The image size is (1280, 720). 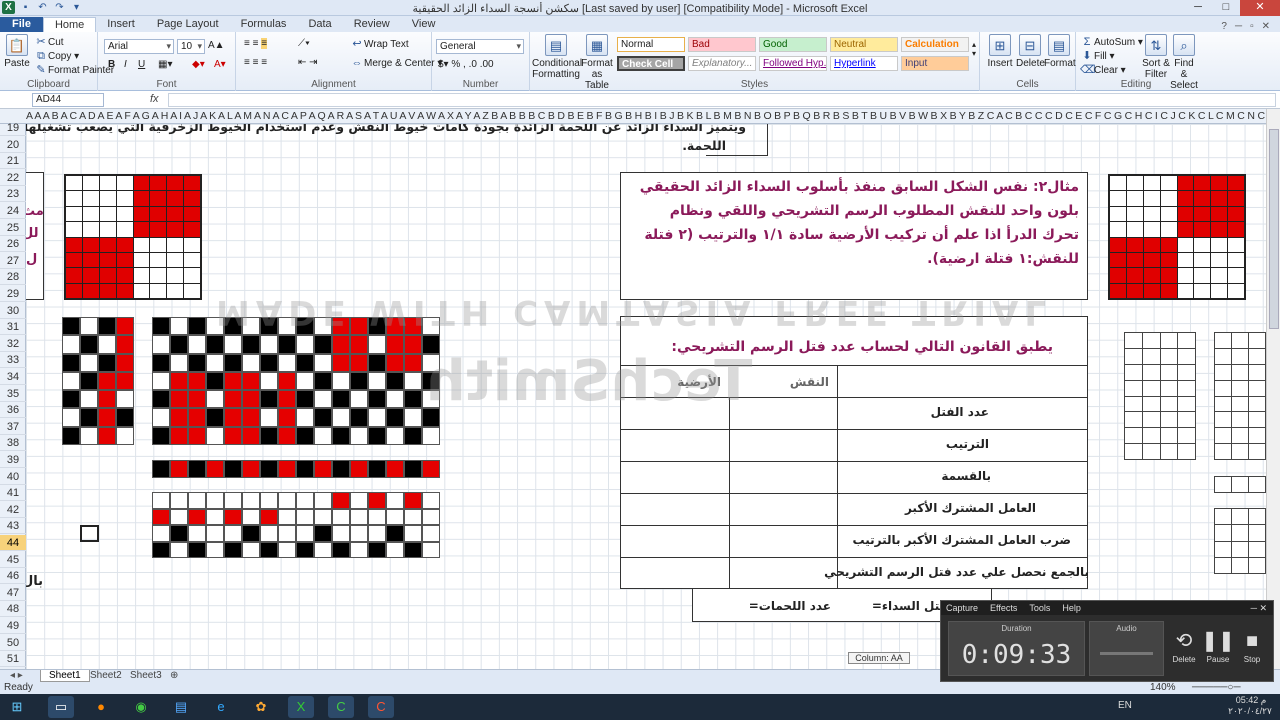 I want to click on ribbon-restore-icon: ▫, so click(x=1252, y=26).